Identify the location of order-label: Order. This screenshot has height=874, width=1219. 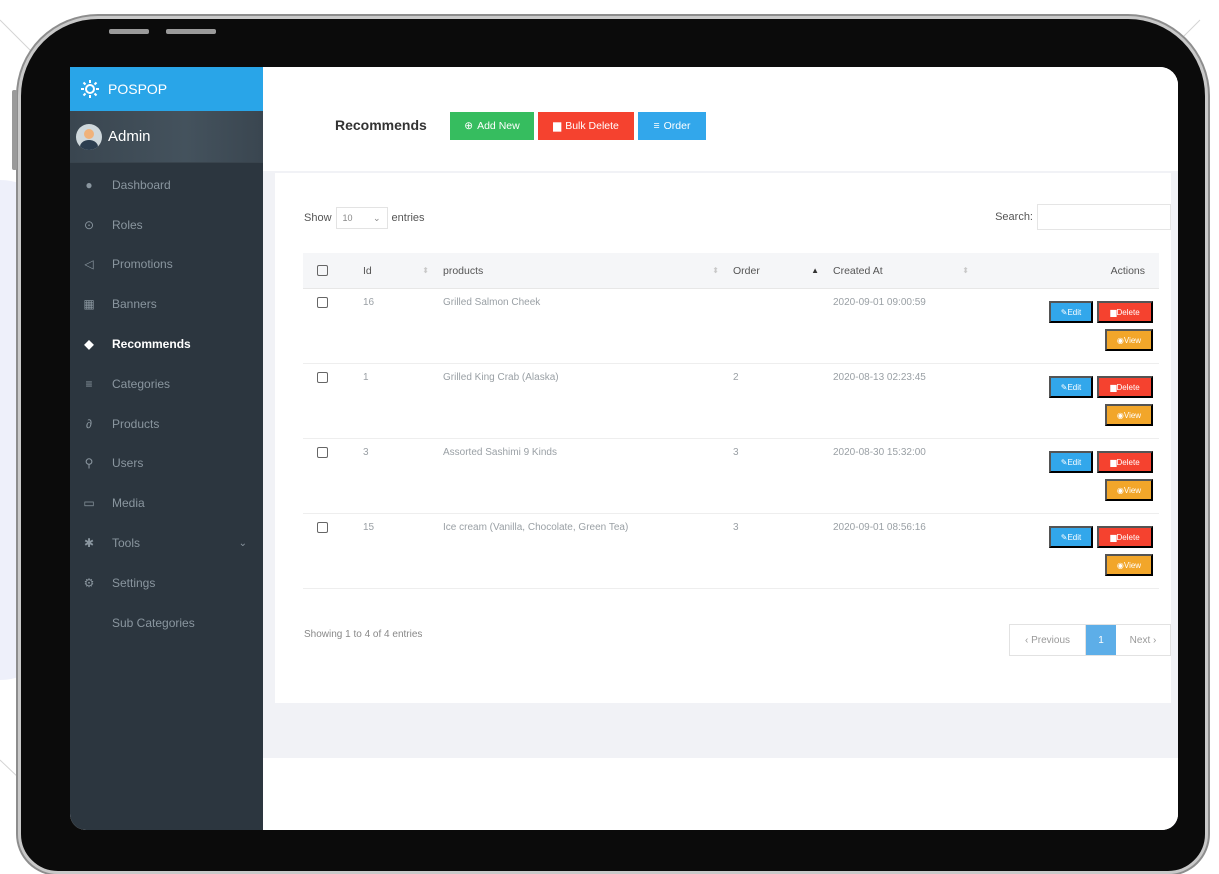
(677, 126).